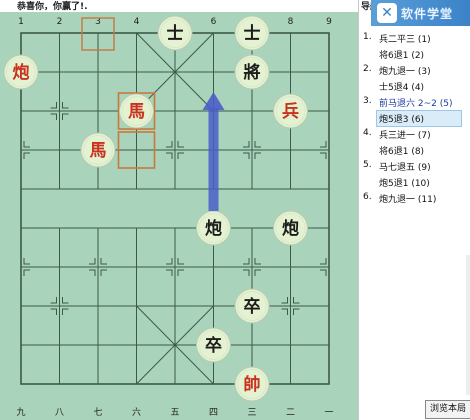  Describe the element at coordinates (328, 413) in the screenshot. I see `bottom-file-label: 一` at that location.